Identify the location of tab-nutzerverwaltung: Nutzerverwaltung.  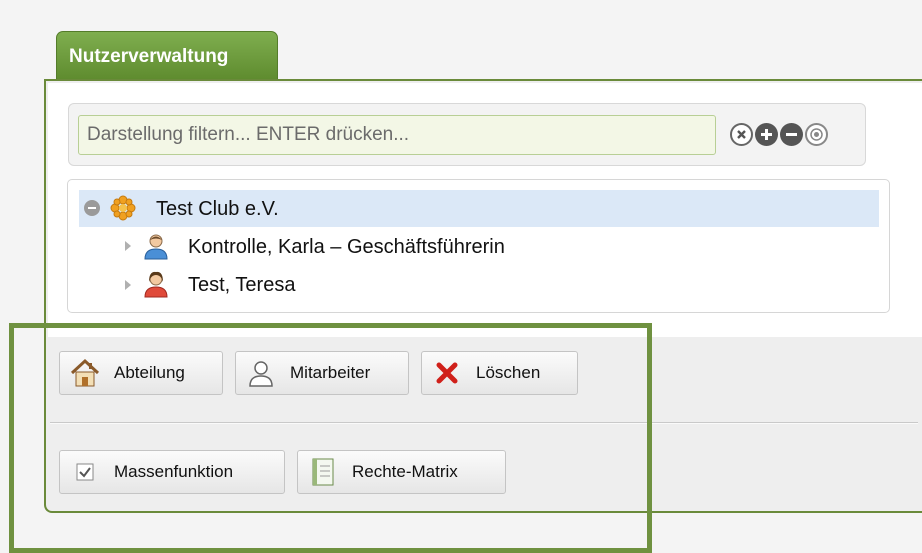
(167, 55).